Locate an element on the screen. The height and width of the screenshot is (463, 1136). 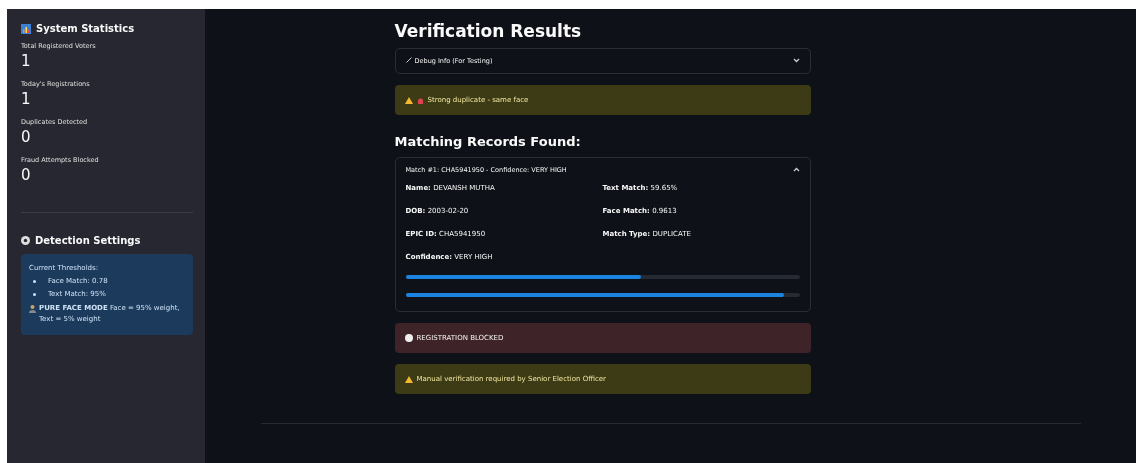
section-title: Detection Settings is located at coordinates (88, 240).